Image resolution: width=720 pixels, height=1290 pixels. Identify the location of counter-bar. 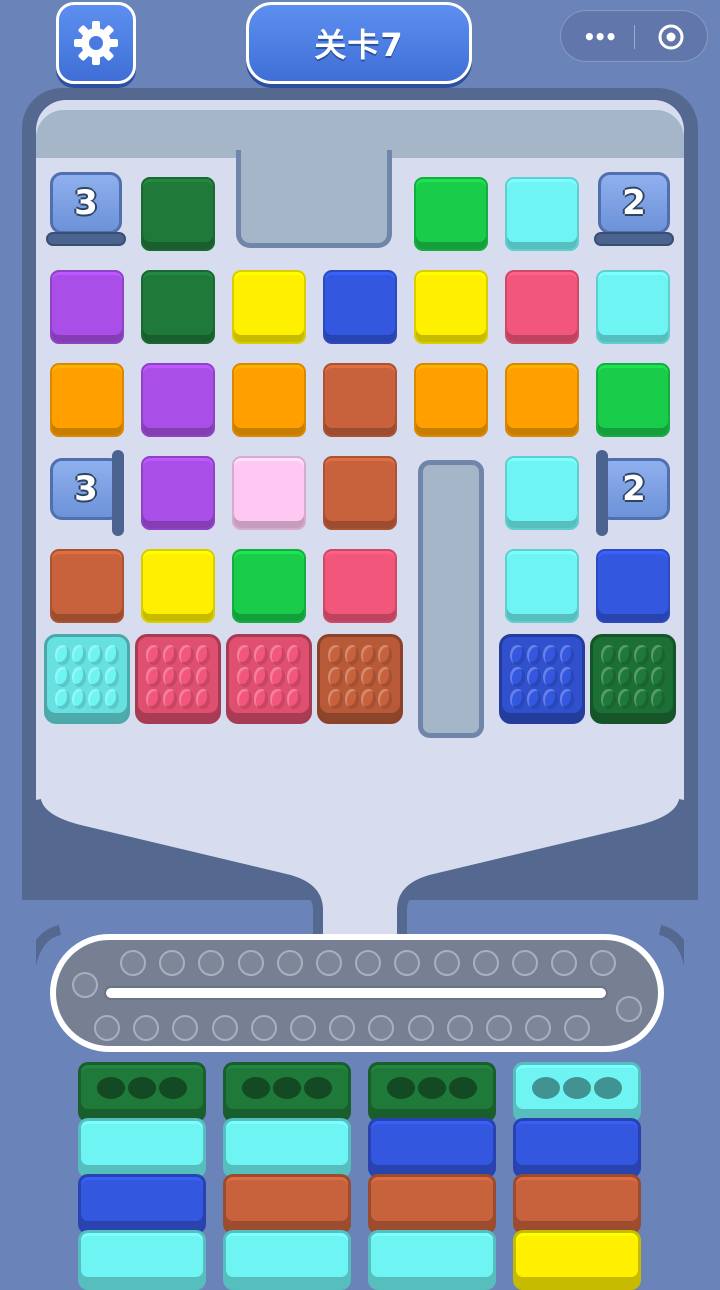
(602, 493).